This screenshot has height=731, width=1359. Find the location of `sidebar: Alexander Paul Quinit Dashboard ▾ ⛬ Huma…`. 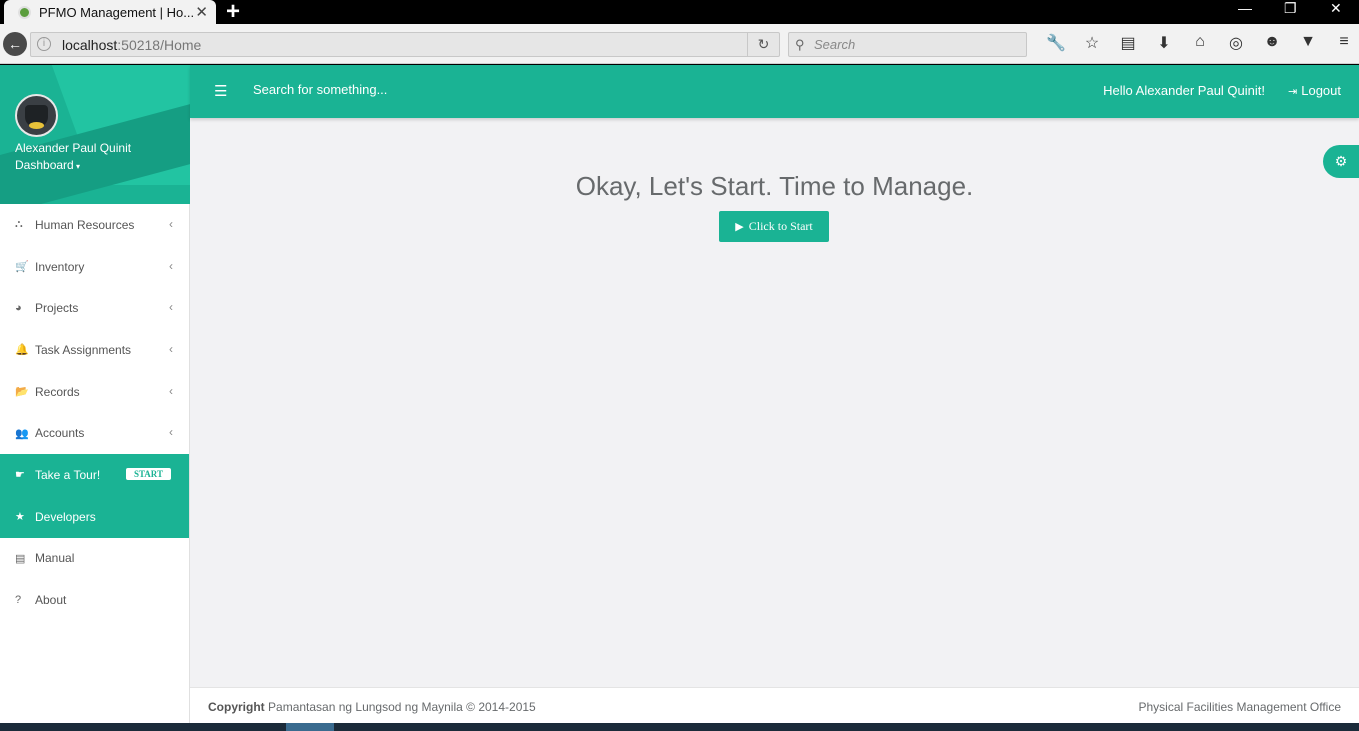

sidebar: Alexander Paul Quinit Dashboard ▾ ⛬ Huma… is located at coordinates (95, 394).